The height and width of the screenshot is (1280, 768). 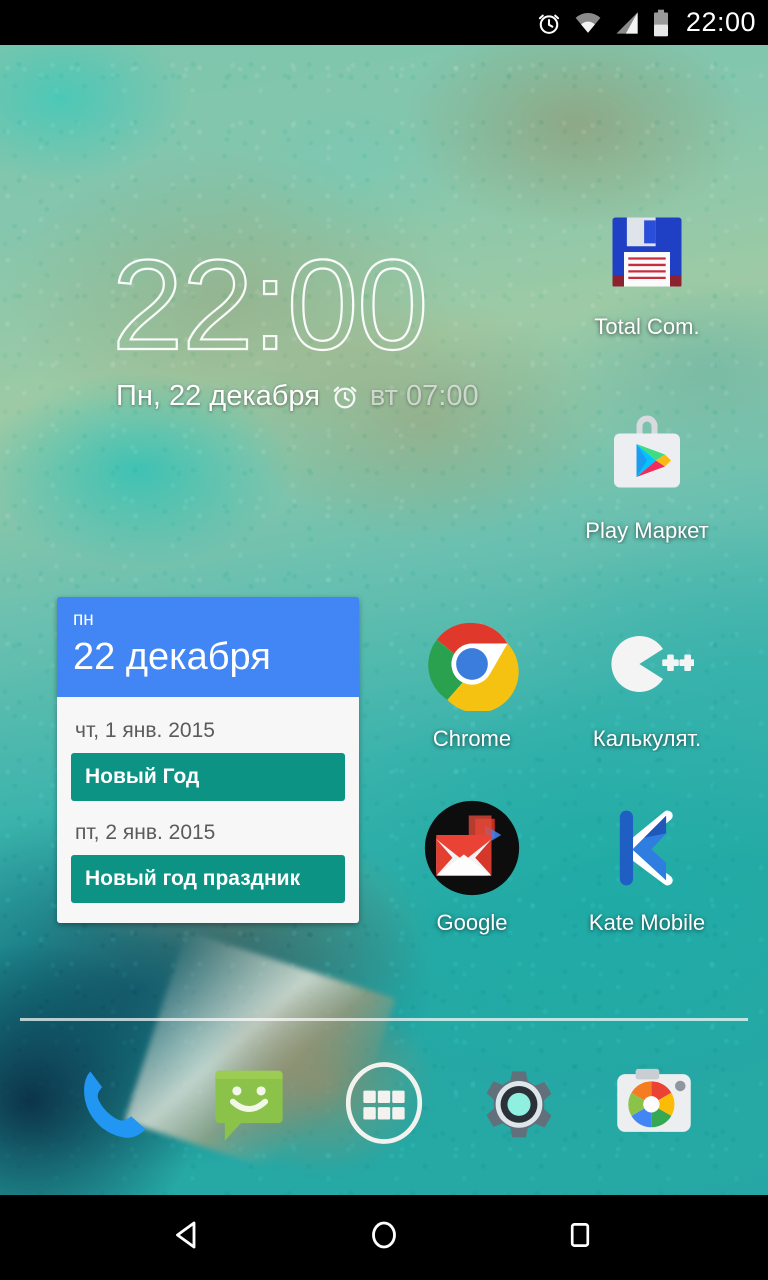 I want to click on wifi-icon, so click(x=588, y=23).